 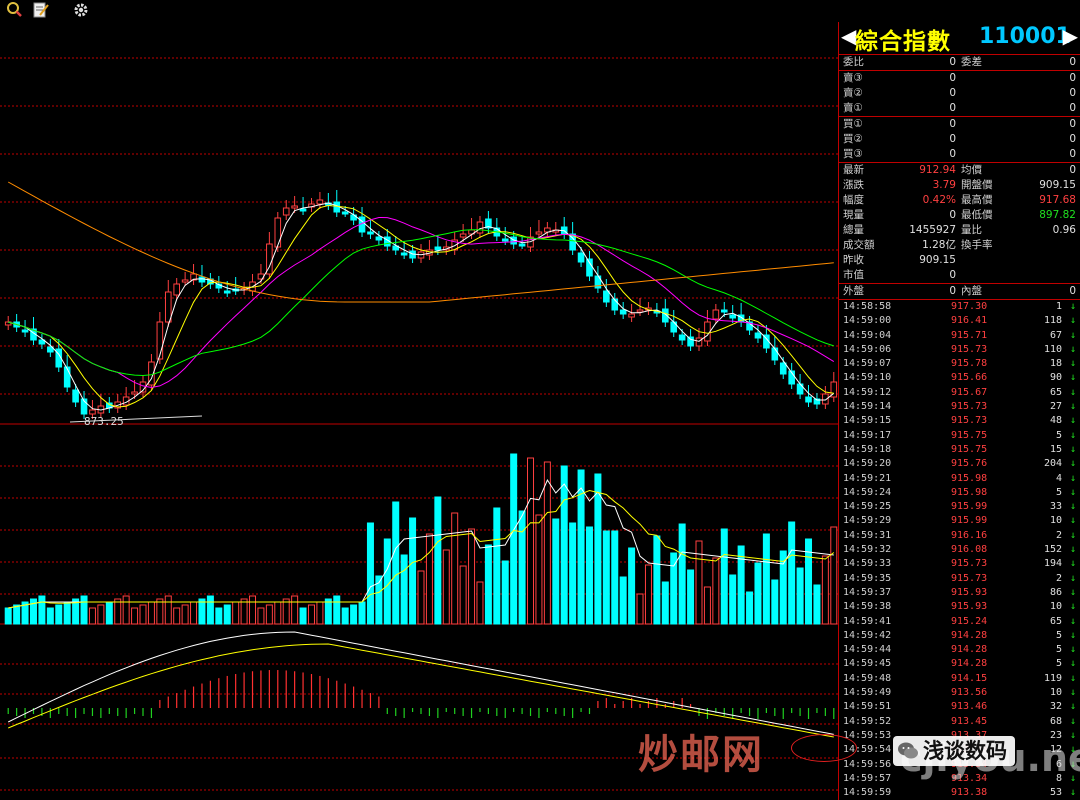 What do you see at coordinates (959, 564) in the screenshot?
I see `tick-row: 14:59:33 915.73 194 ↓` at bounding box center [959, 564].